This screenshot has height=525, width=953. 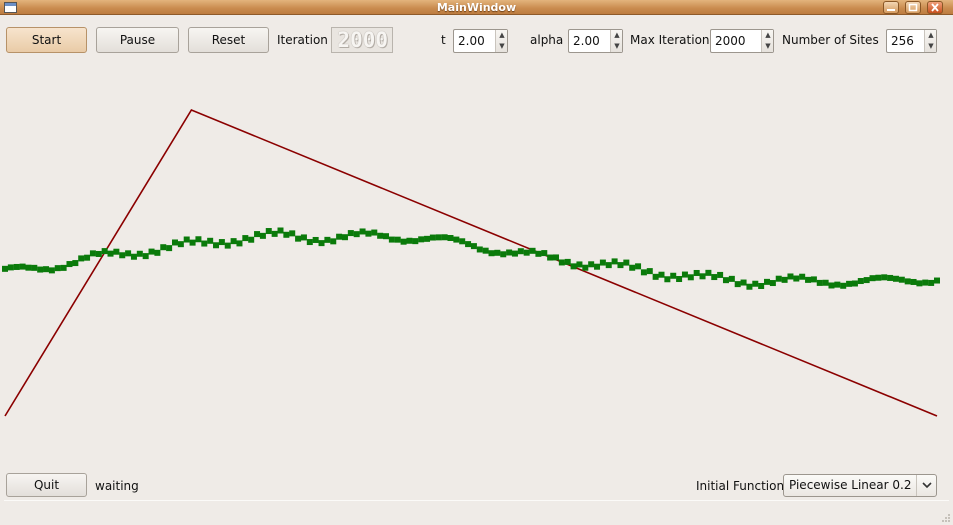 I want to click on close-button, so click(x=935, y=7).